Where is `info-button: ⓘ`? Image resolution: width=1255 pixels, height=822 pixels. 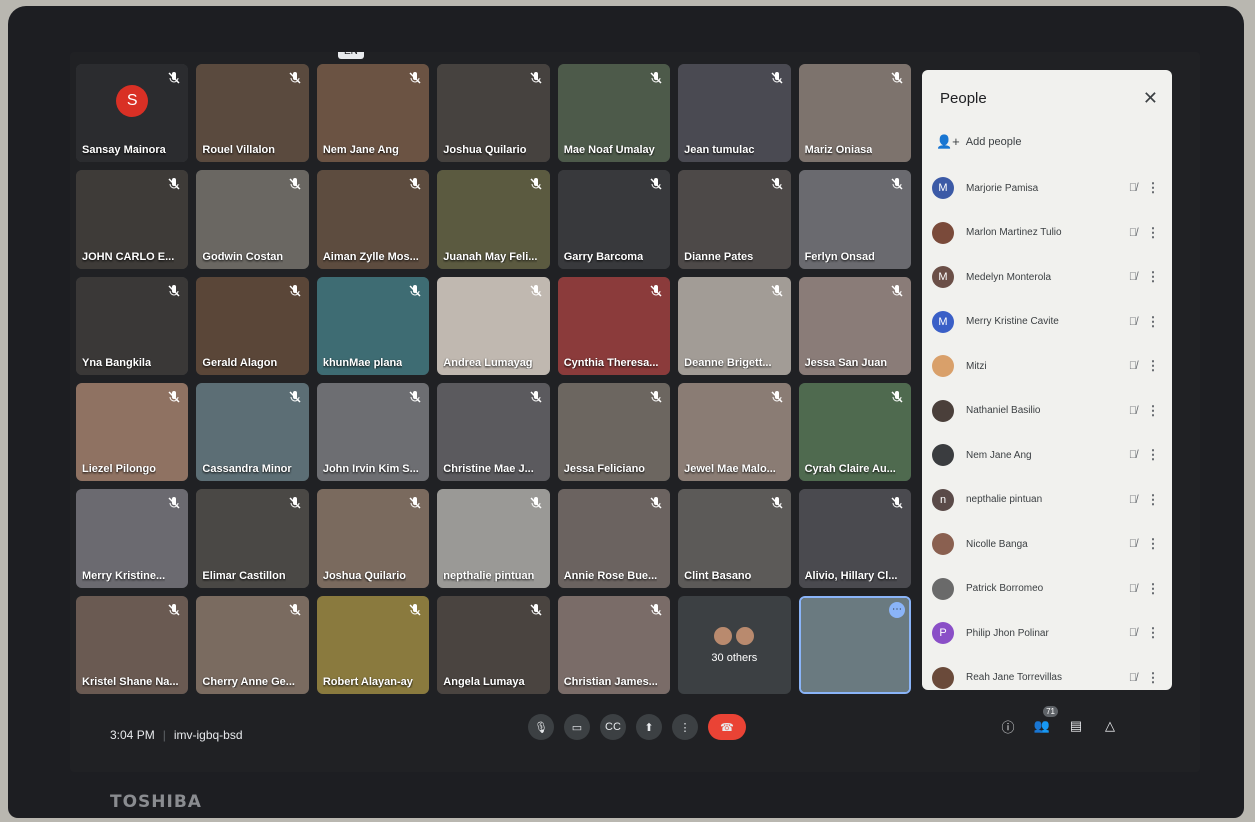
info-button: ⓘ is located at coordinates (1008, 726).